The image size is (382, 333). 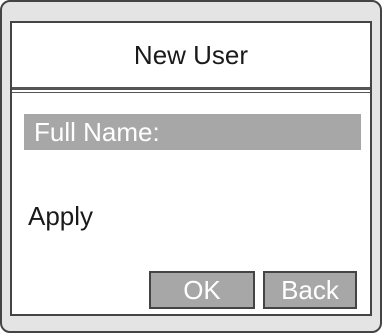 What do you see at coordinates (192, 132) in the screenshot?
I see `full-name-field: Full Name:` at bounding box center [192, 132].